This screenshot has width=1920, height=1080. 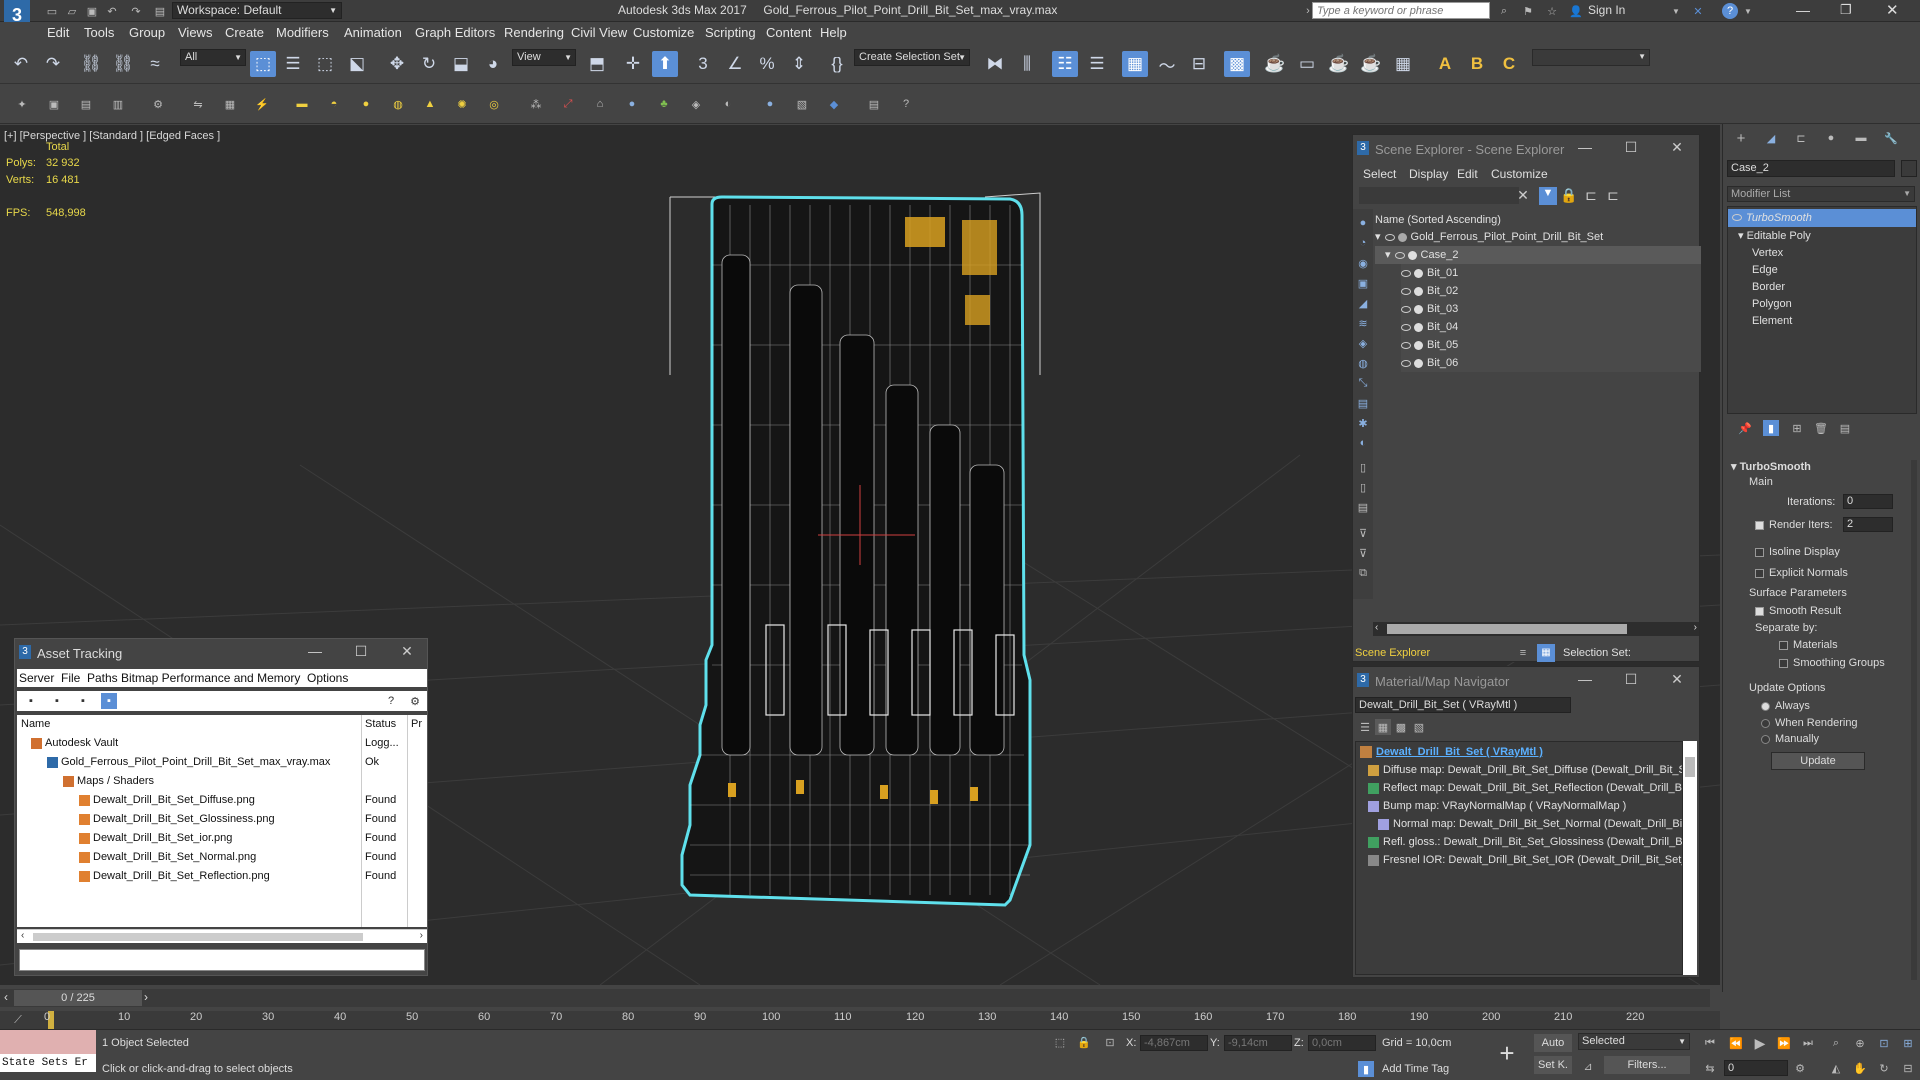 I want to click on vray-help-icon: ?, so click(x=906, y=104).